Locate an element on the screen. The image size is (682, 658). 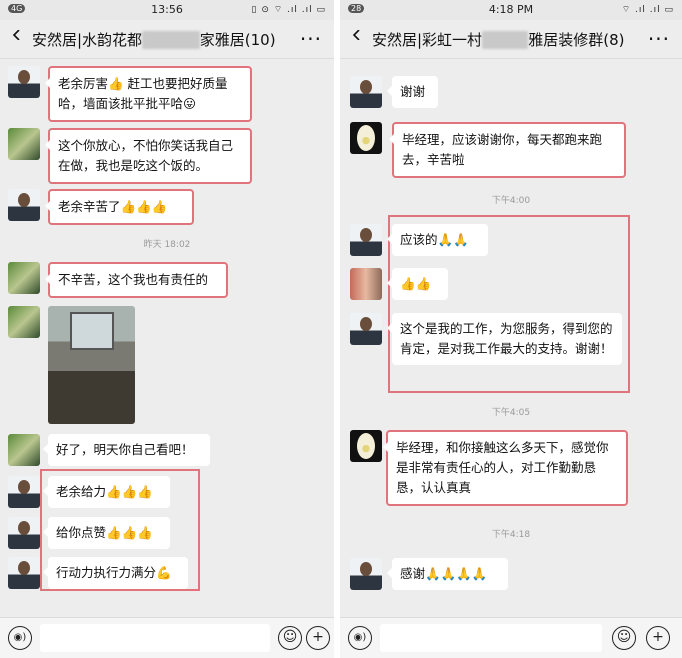
photo-message is located at coordinates (91, 365).